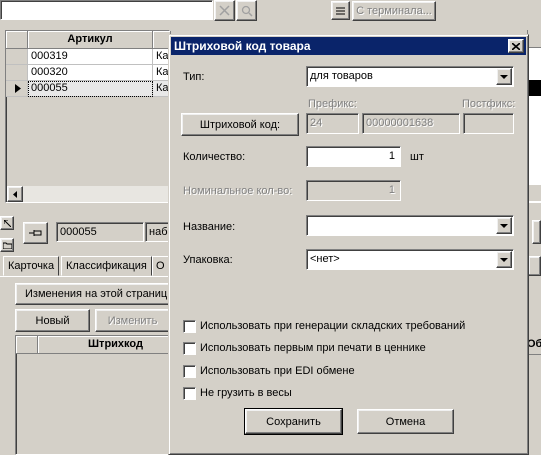 The image size is (541, 455). I want to click on packaging-dropdown-button, so click(504, 259).